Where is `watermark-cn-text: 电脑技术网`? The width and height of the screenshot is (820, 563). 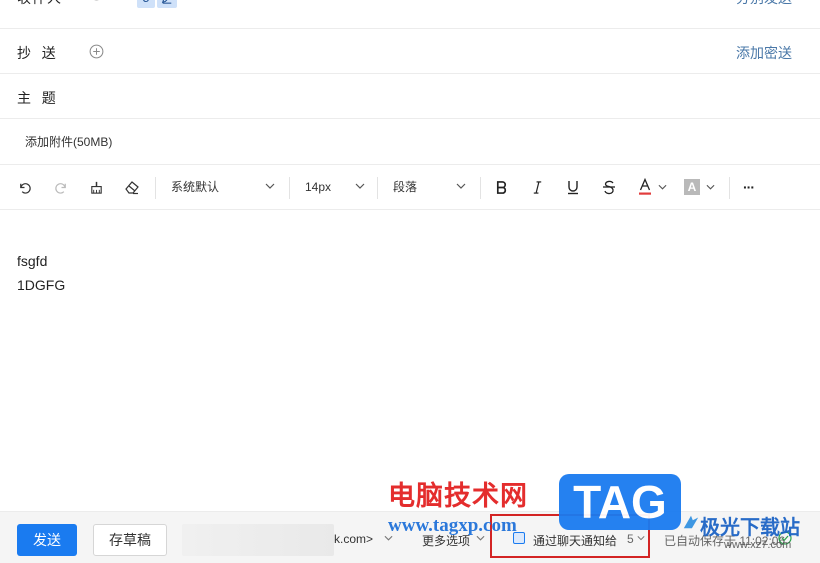
watermark-cn-text: 电脑技术网 is located at coordinates (458, 496).